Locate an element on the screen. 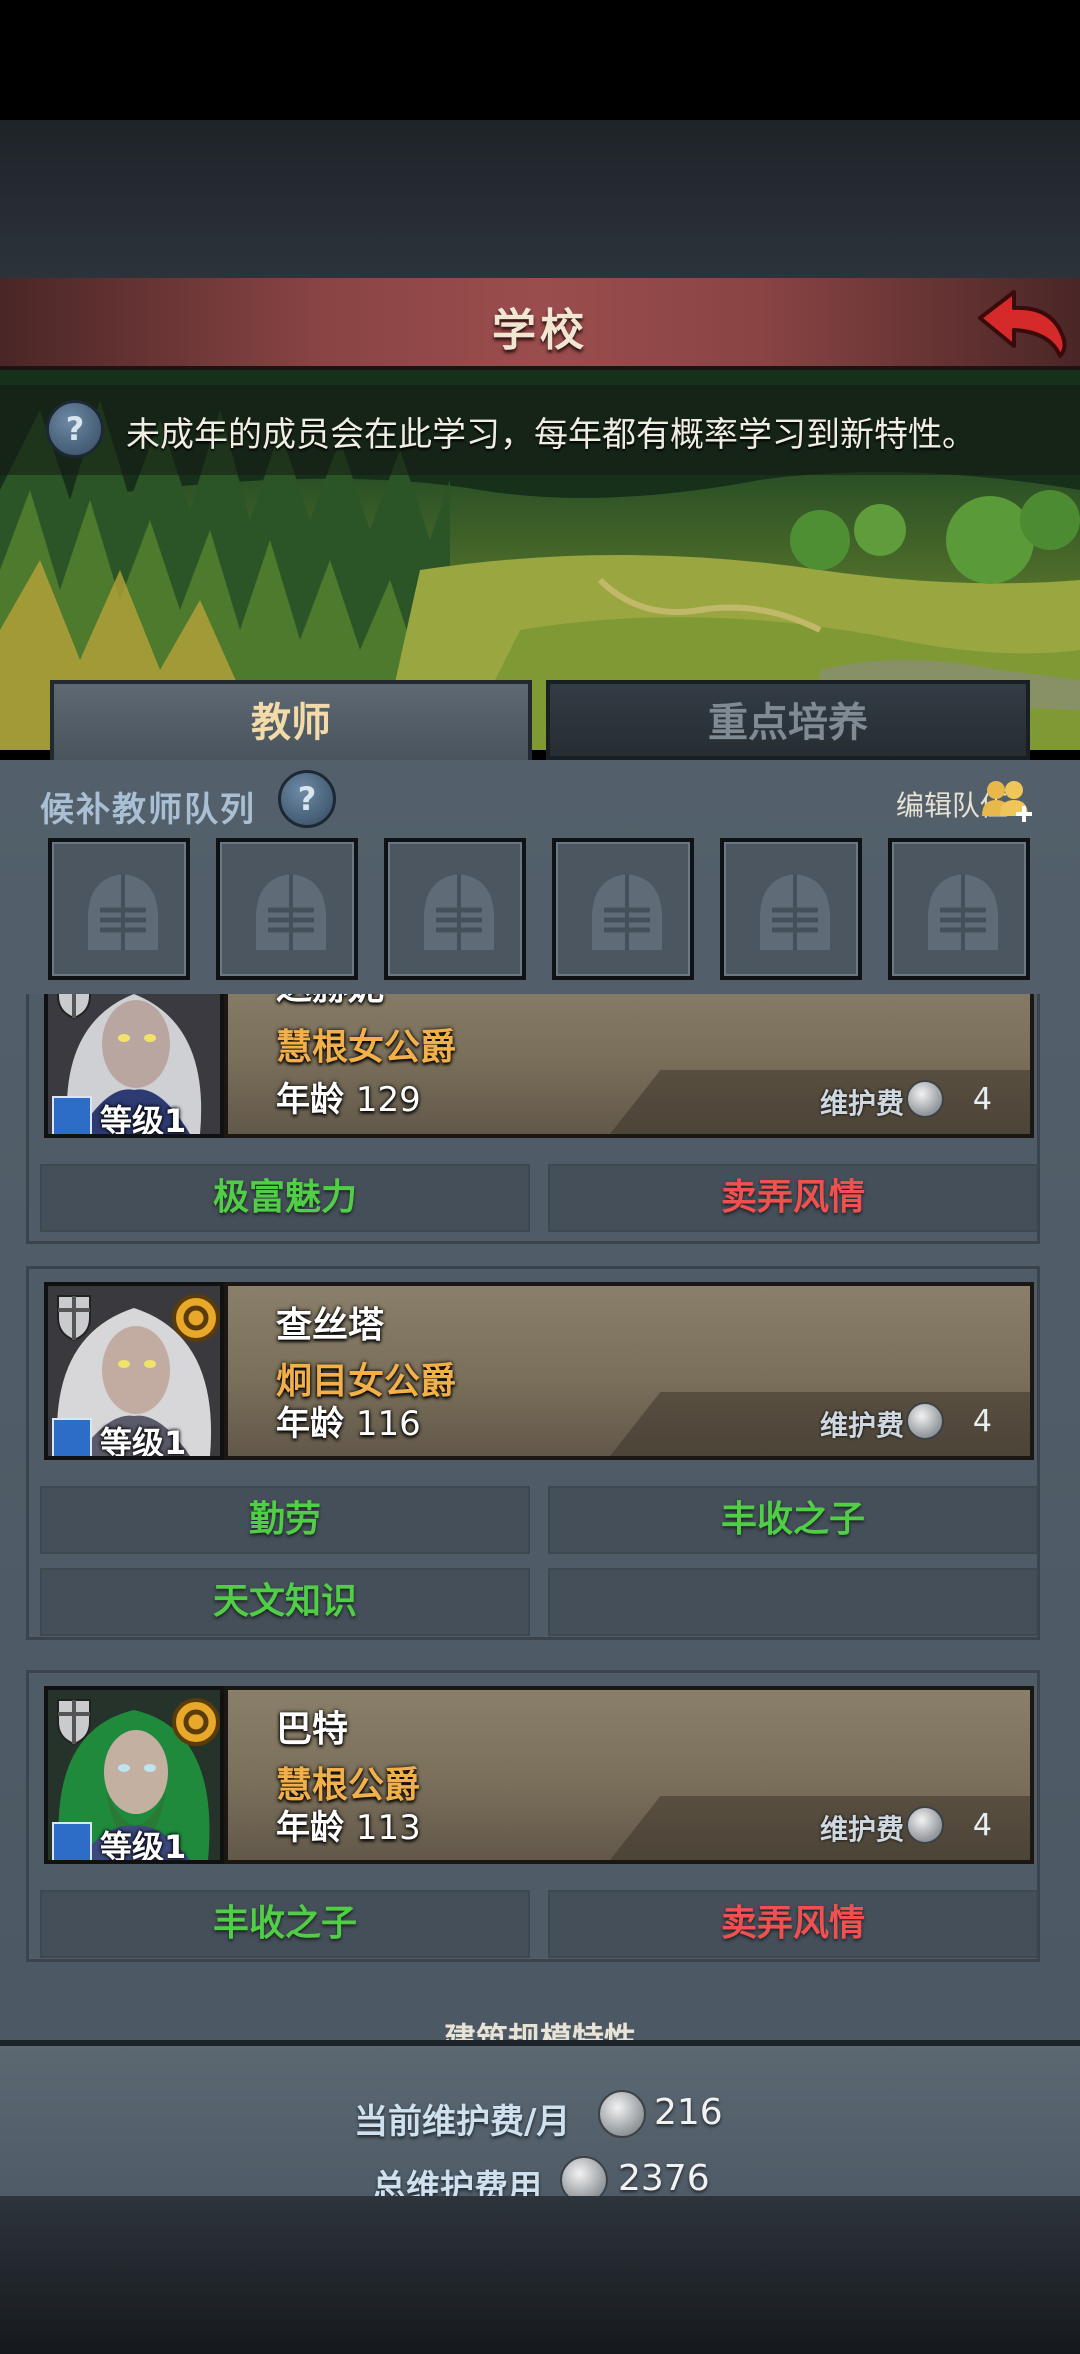 The image size is (1080, 2354). tab-teachers: 教师 is located at coordinates (291, 720).